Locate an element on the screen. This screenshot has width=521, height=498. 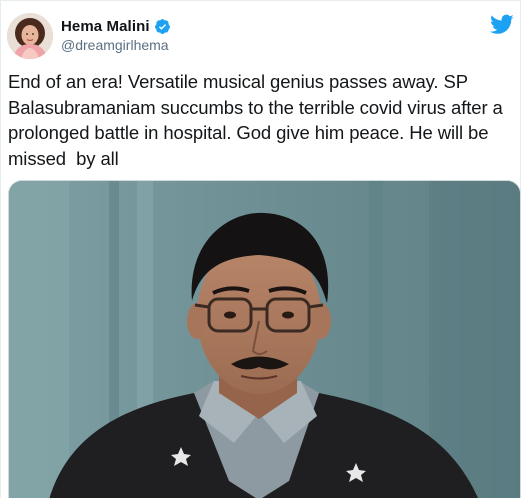
twitter-bird-icon is located at coordinates (502, 24).